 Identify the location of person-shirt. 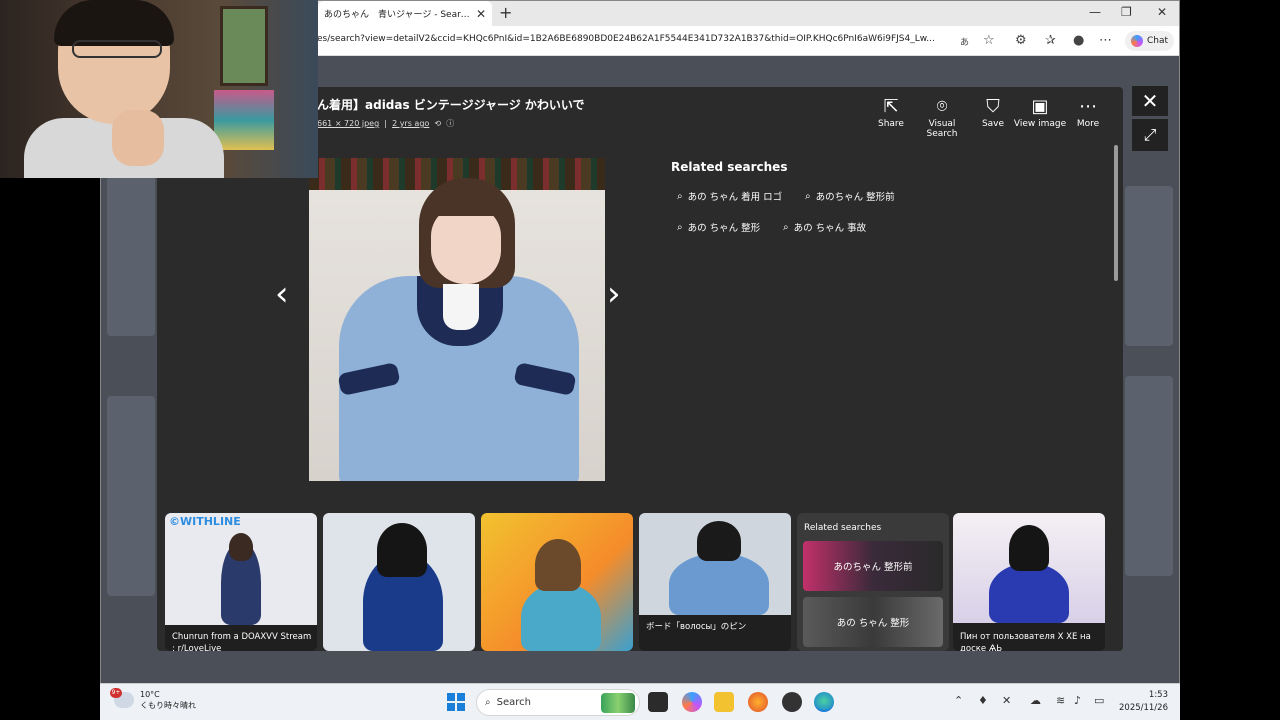
(461, 307).